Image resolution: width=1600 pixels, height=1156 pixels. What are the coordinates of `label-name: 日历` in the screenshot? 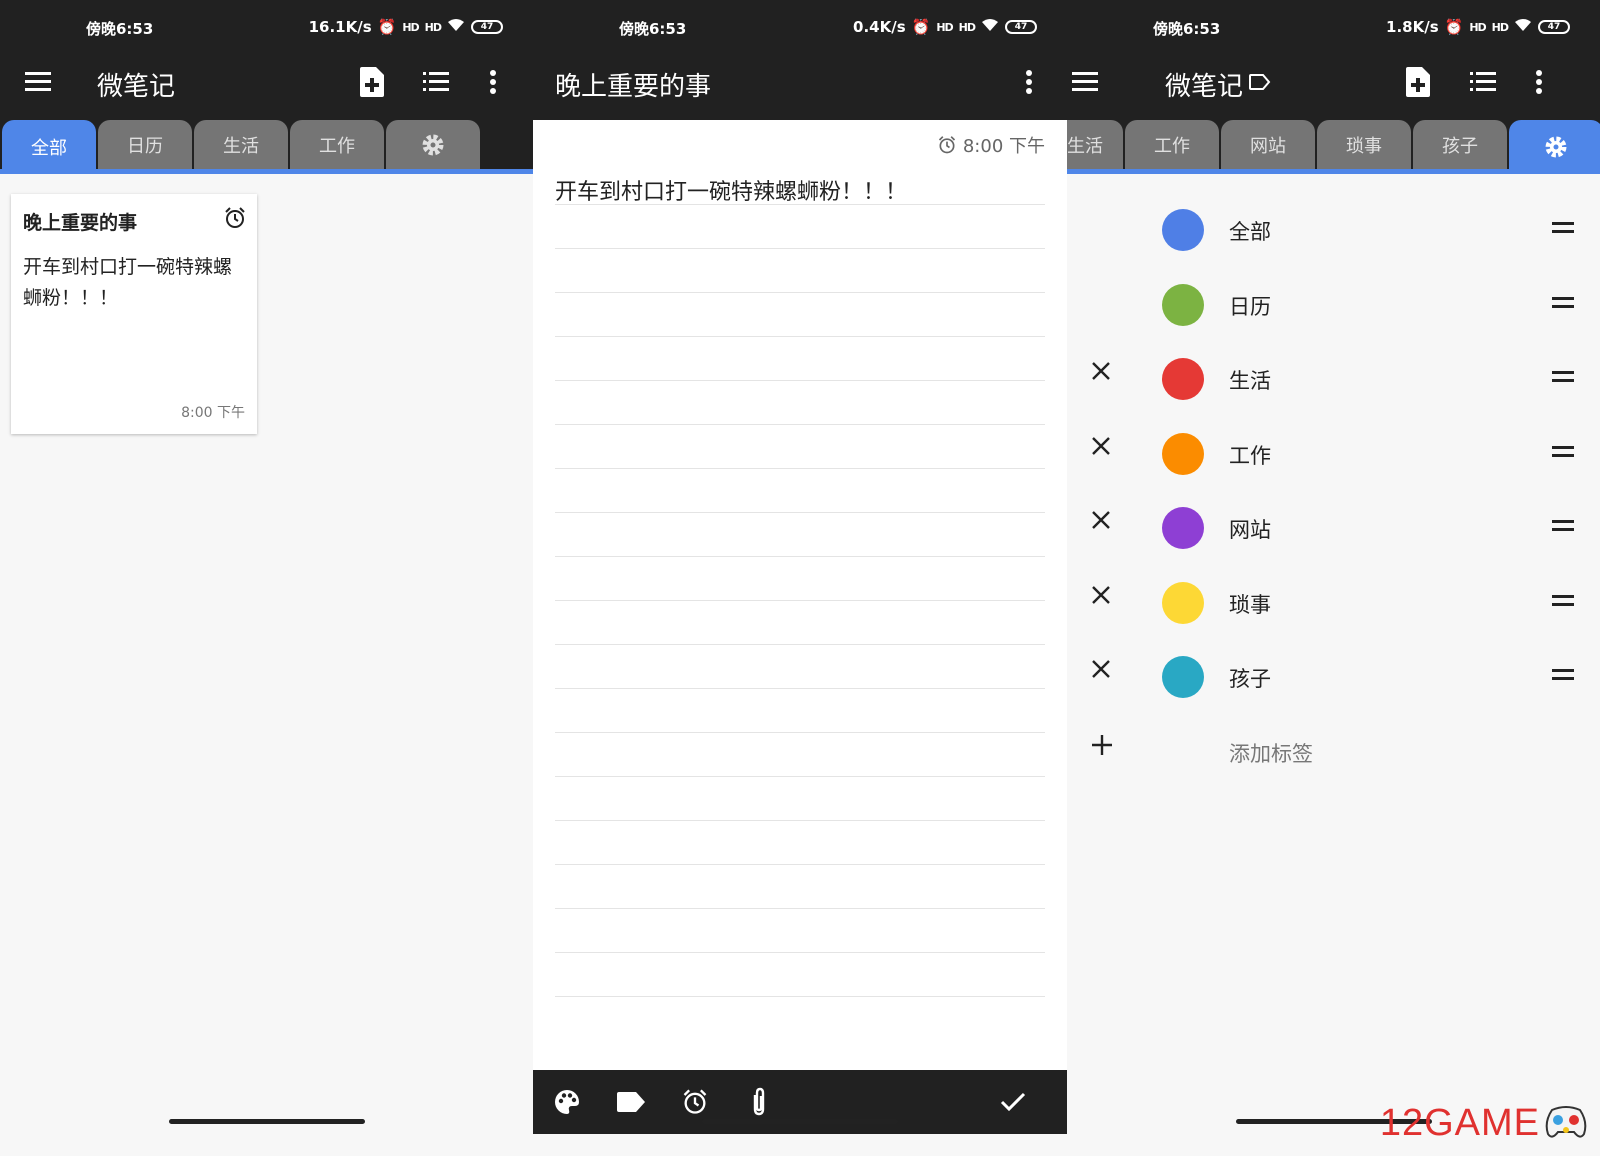 It's located at (1250, 306).